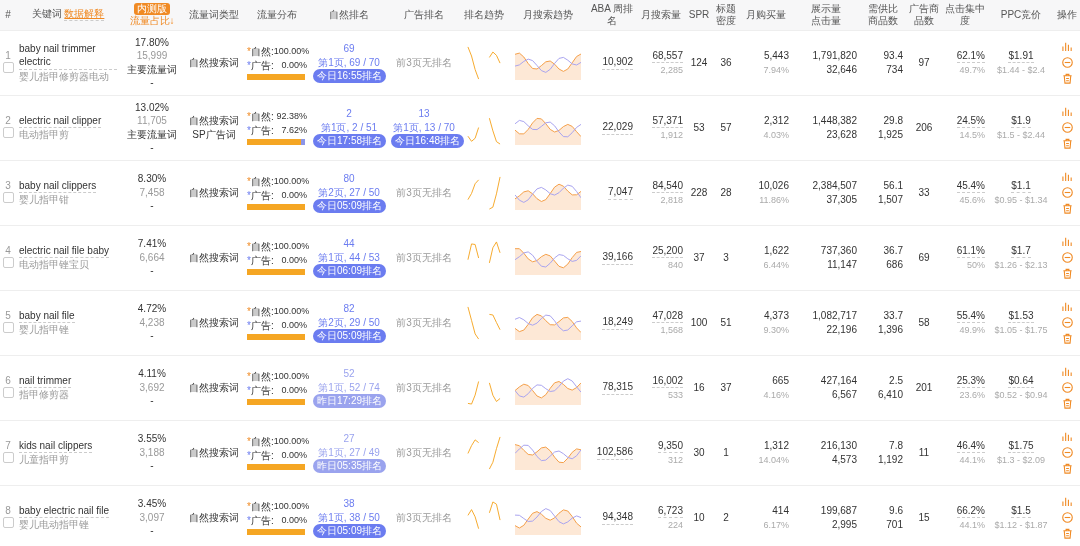  Describe the element at coordinates (671, 330) in the screenshot. I see `daily-searches: 1,568` at that location.